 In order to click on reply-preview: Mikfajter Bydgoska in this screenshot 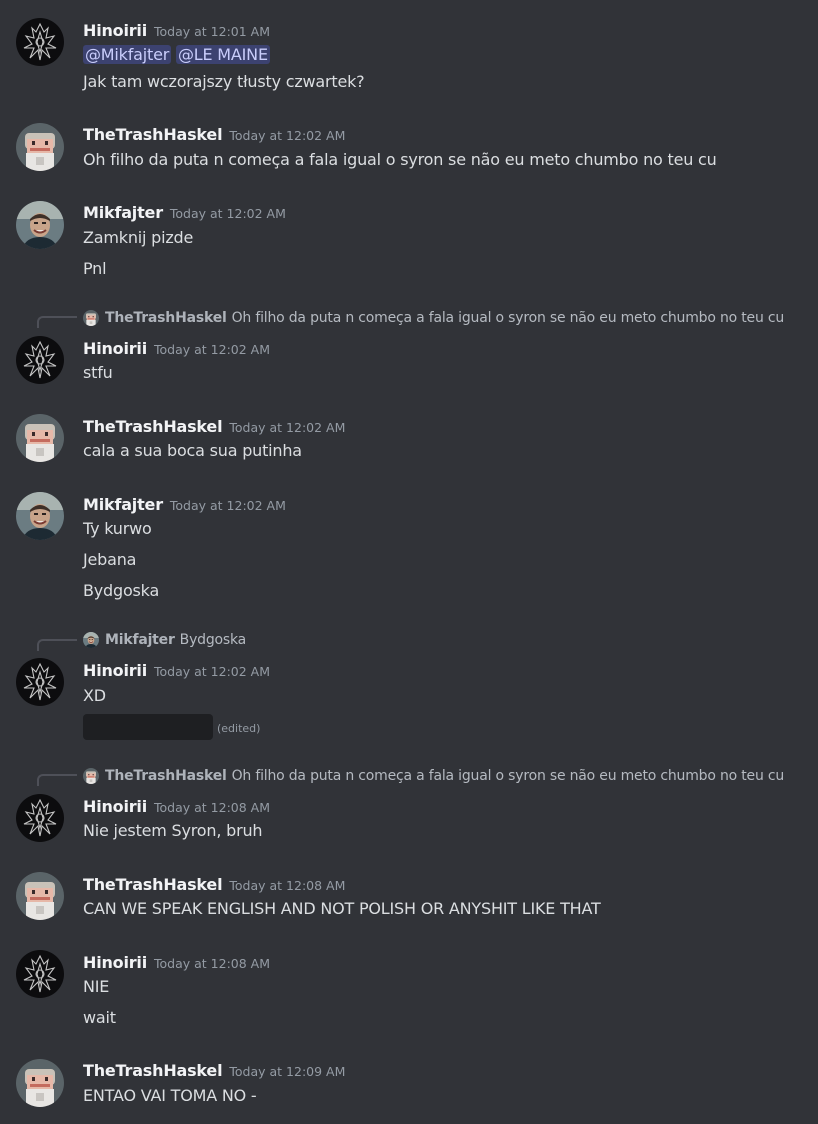, I will do `click(164, 640)`.